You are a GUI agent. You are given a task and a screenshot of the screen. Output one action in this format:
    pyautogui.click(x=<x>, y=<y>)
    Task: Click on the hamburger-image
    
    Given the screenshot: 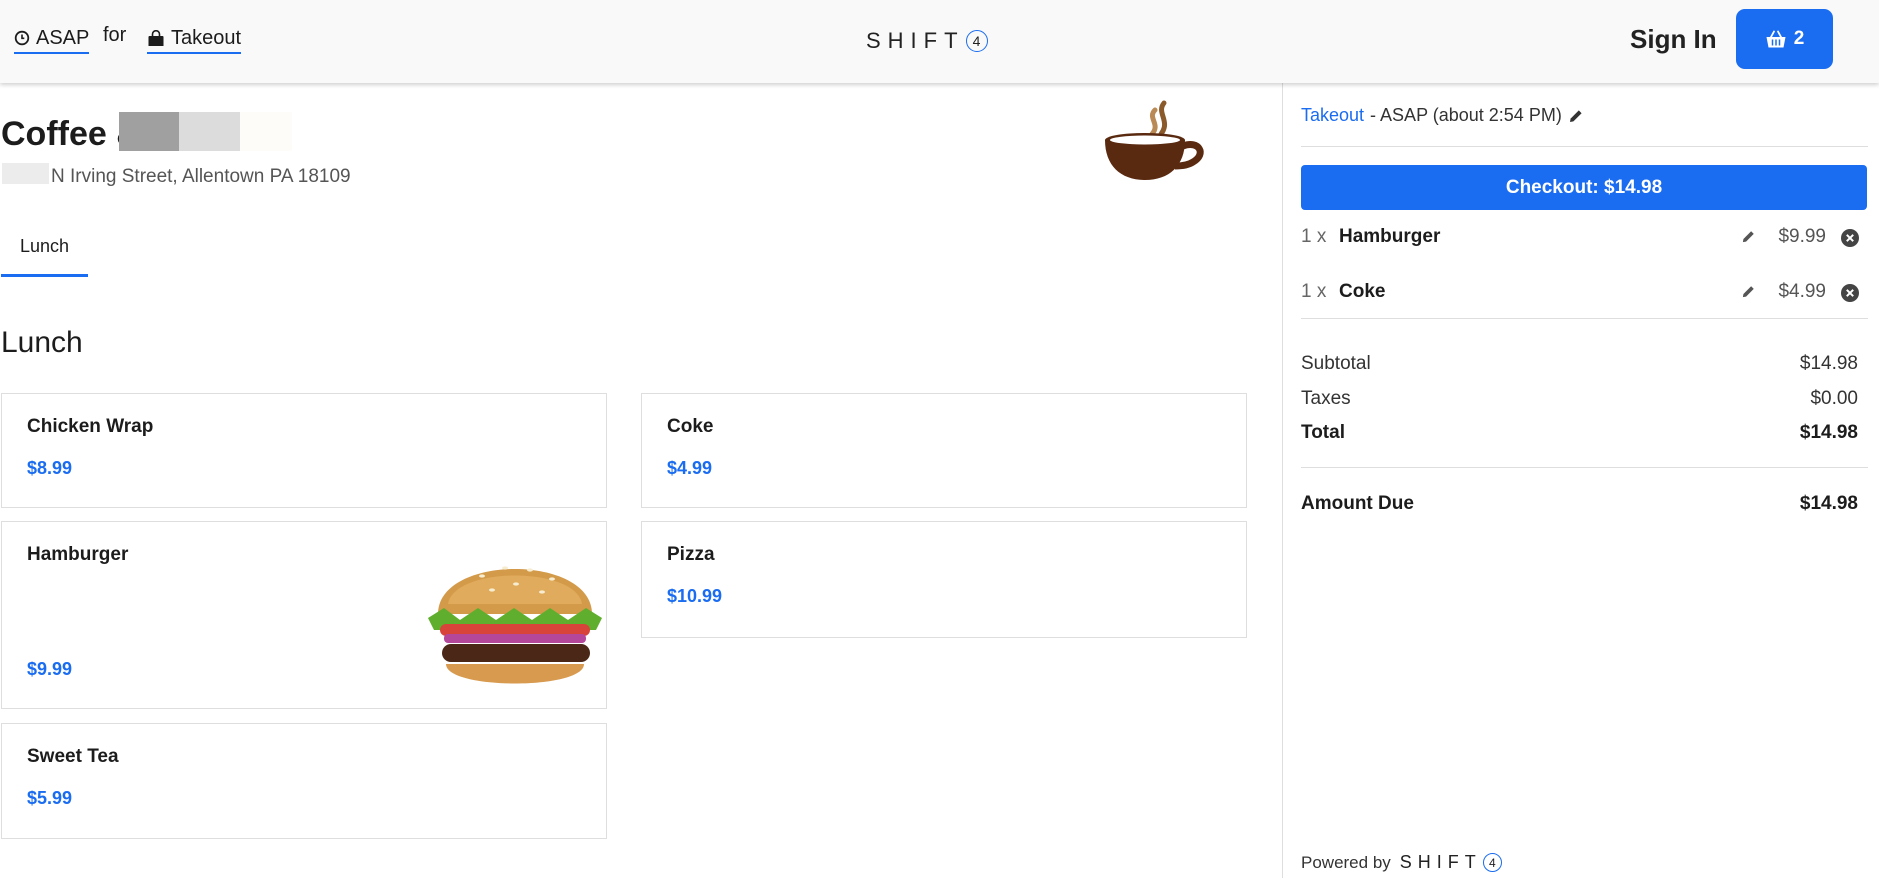 What is the action you would take?
    pyautogui.click(x=515, y=625)
    